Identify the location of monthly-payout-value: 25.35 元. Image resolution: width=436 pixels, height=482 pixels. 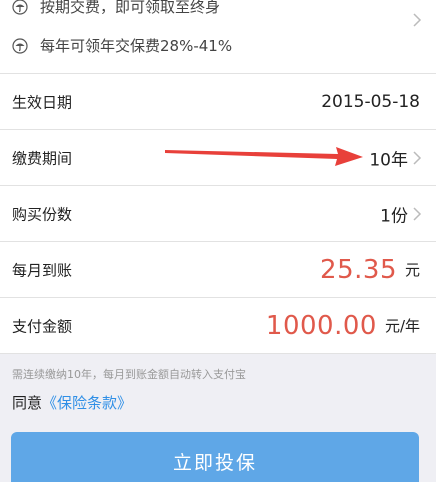
(370, 270).